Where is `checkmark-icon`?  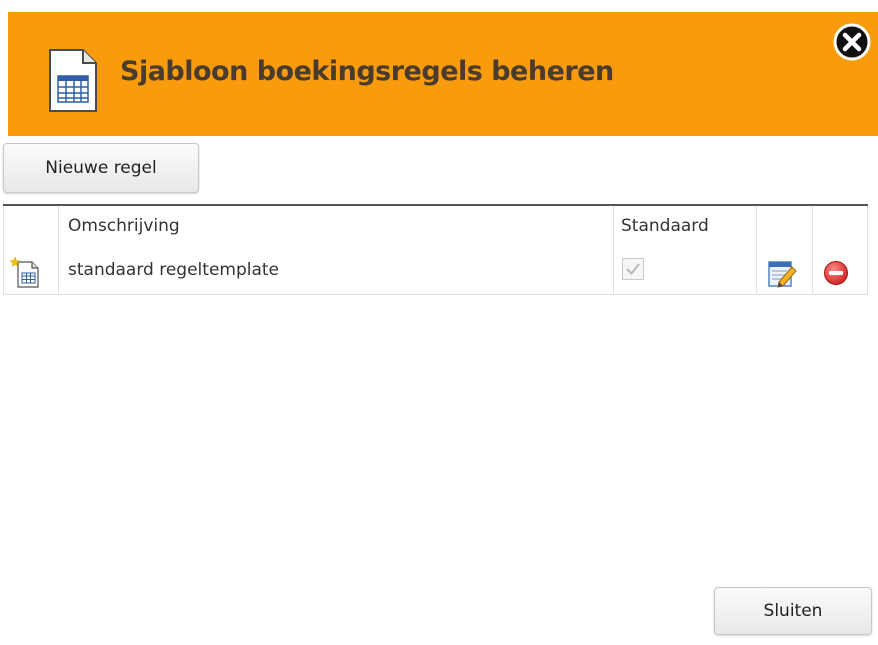
checkmark-icon is located at coordinates (633, 269).